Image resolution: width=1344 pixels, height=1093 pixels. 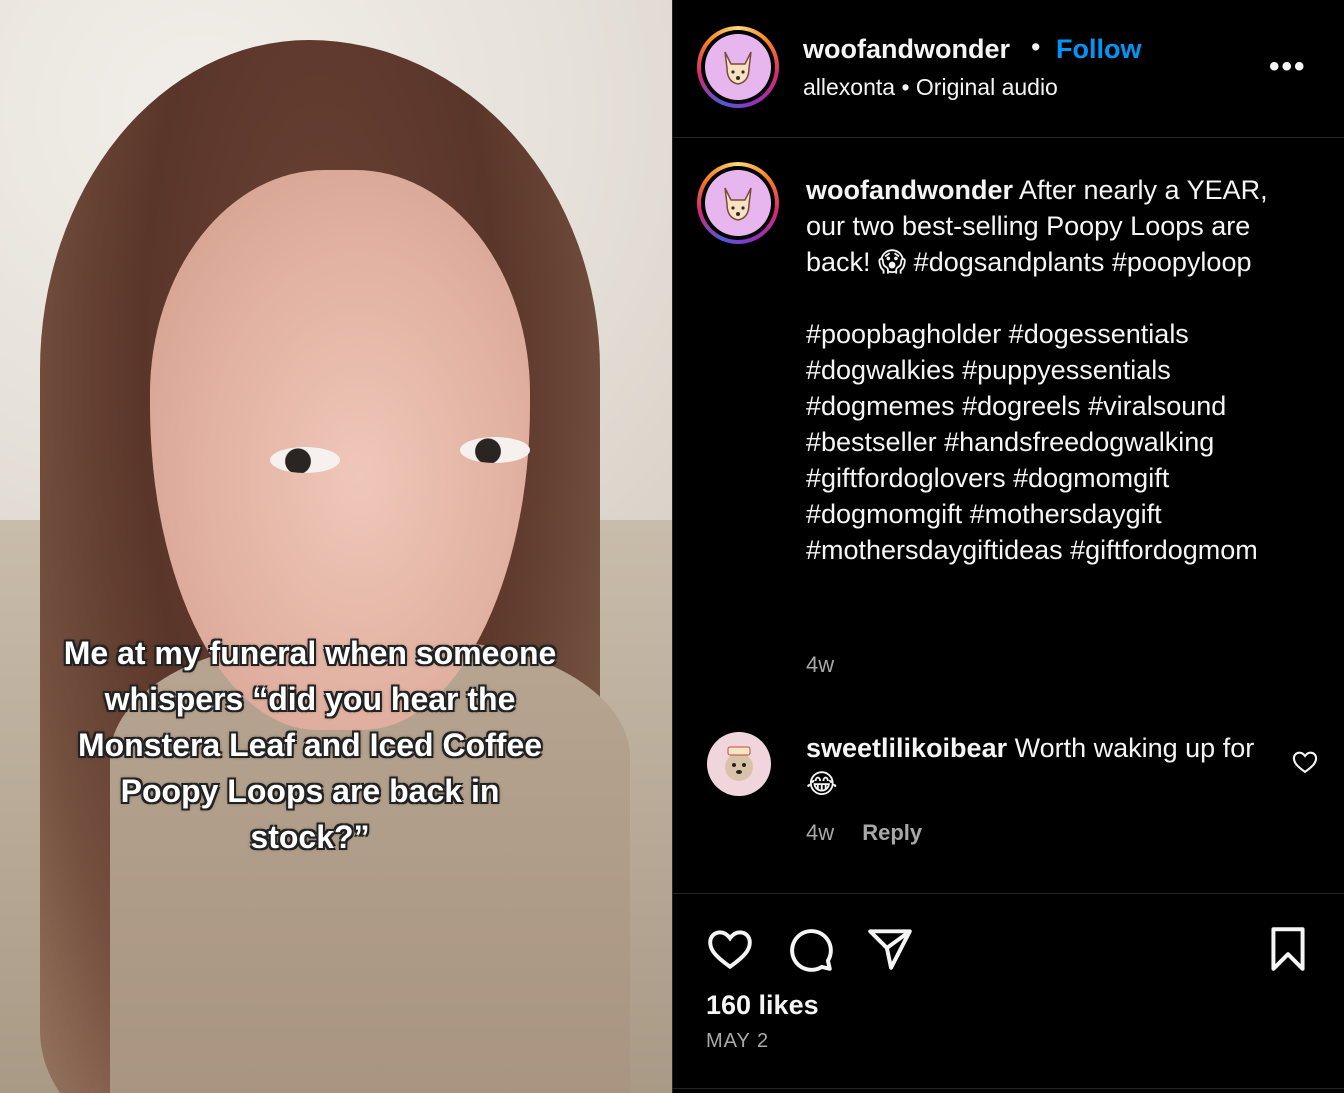 I want to click on profile-avatar, so click(x=738, y=67).